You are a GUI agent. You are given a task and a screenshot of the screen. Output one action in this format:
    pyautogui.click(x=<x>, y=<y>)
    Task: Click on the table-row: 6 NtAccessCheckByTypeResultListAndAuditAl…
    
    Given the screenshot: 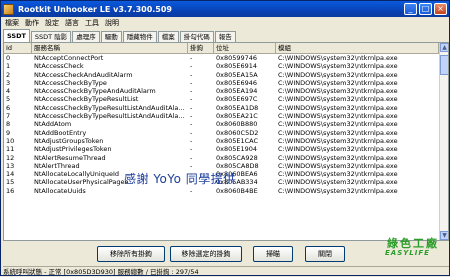 What is the action you would take?
    pyautogui.click(x=226, y=108)
    